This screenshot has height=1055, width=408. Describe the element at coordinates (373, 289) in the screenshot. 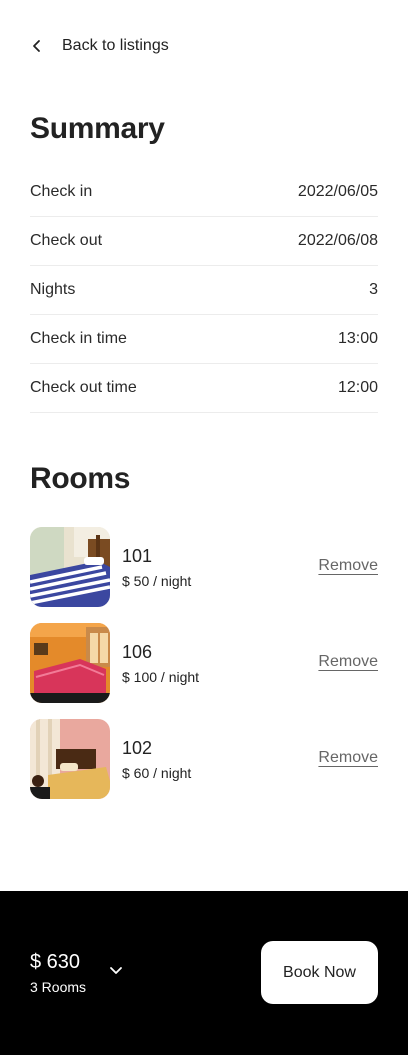

I see `summary-value: 3` at that location.